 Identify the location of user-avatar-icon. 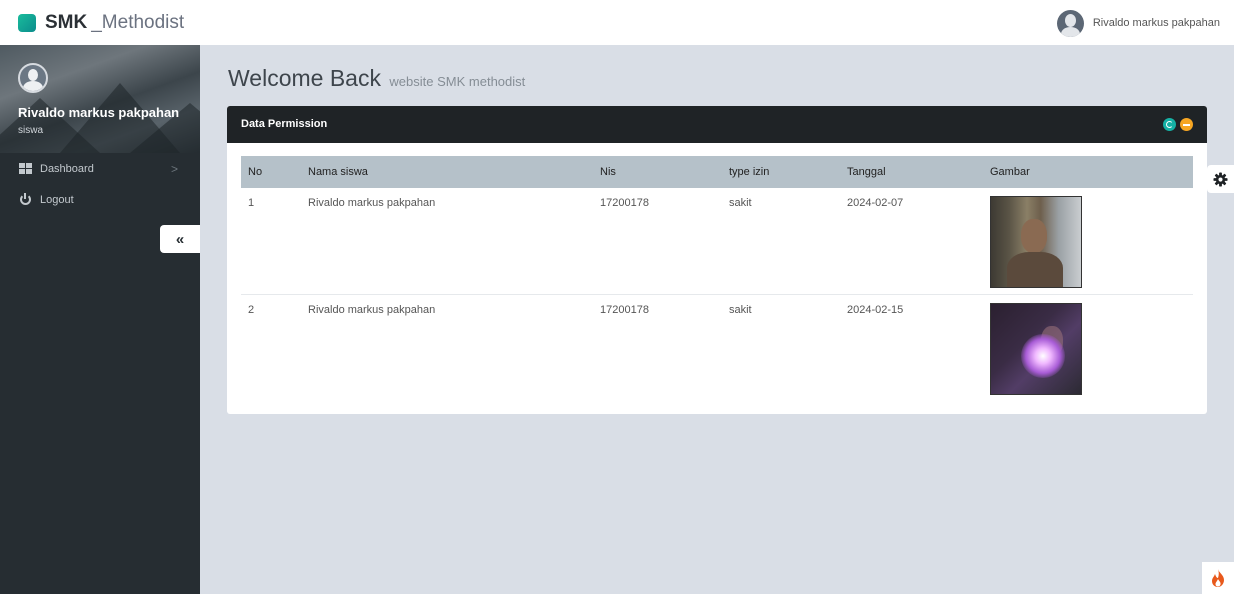
(1070, 23).